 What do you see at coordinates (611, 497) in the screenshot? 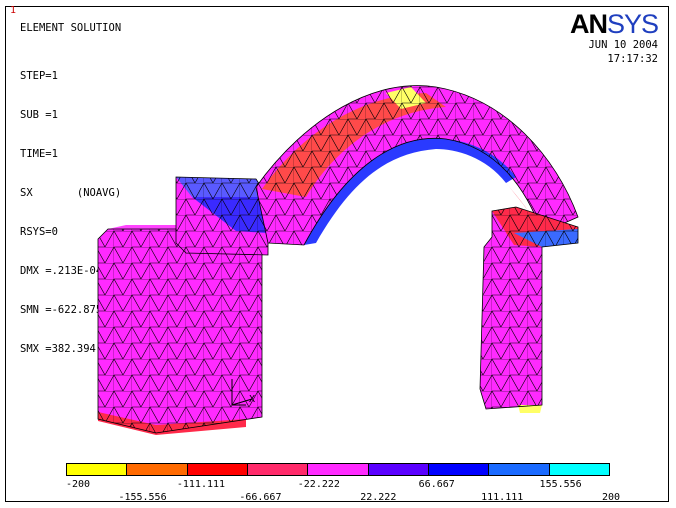
I see `legend-label-bottom: 200` at bounding box center [611, 497].